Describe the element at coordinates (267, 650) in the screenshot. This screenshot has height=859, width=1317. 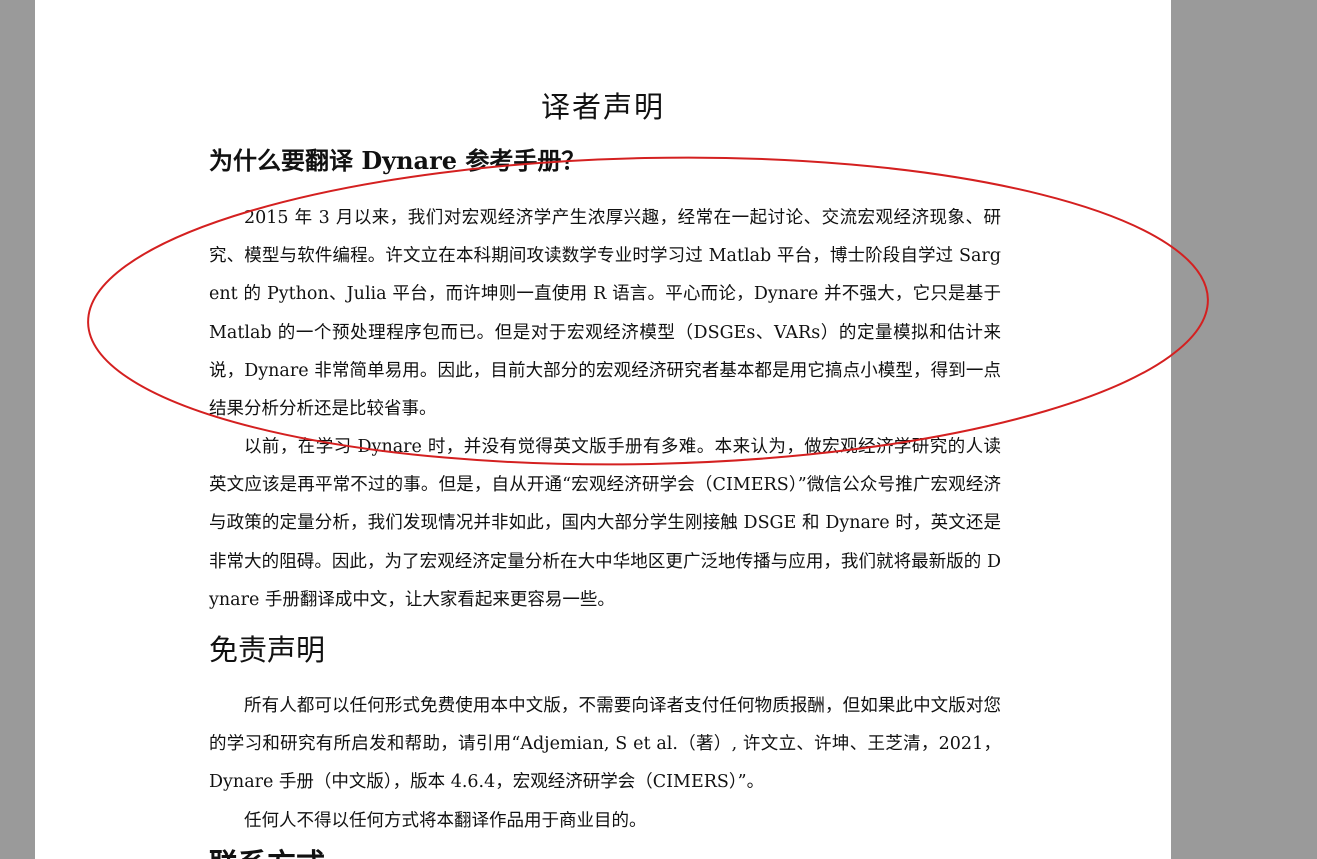
I see `section-heading-disclaimer: 免责声明` at that location.